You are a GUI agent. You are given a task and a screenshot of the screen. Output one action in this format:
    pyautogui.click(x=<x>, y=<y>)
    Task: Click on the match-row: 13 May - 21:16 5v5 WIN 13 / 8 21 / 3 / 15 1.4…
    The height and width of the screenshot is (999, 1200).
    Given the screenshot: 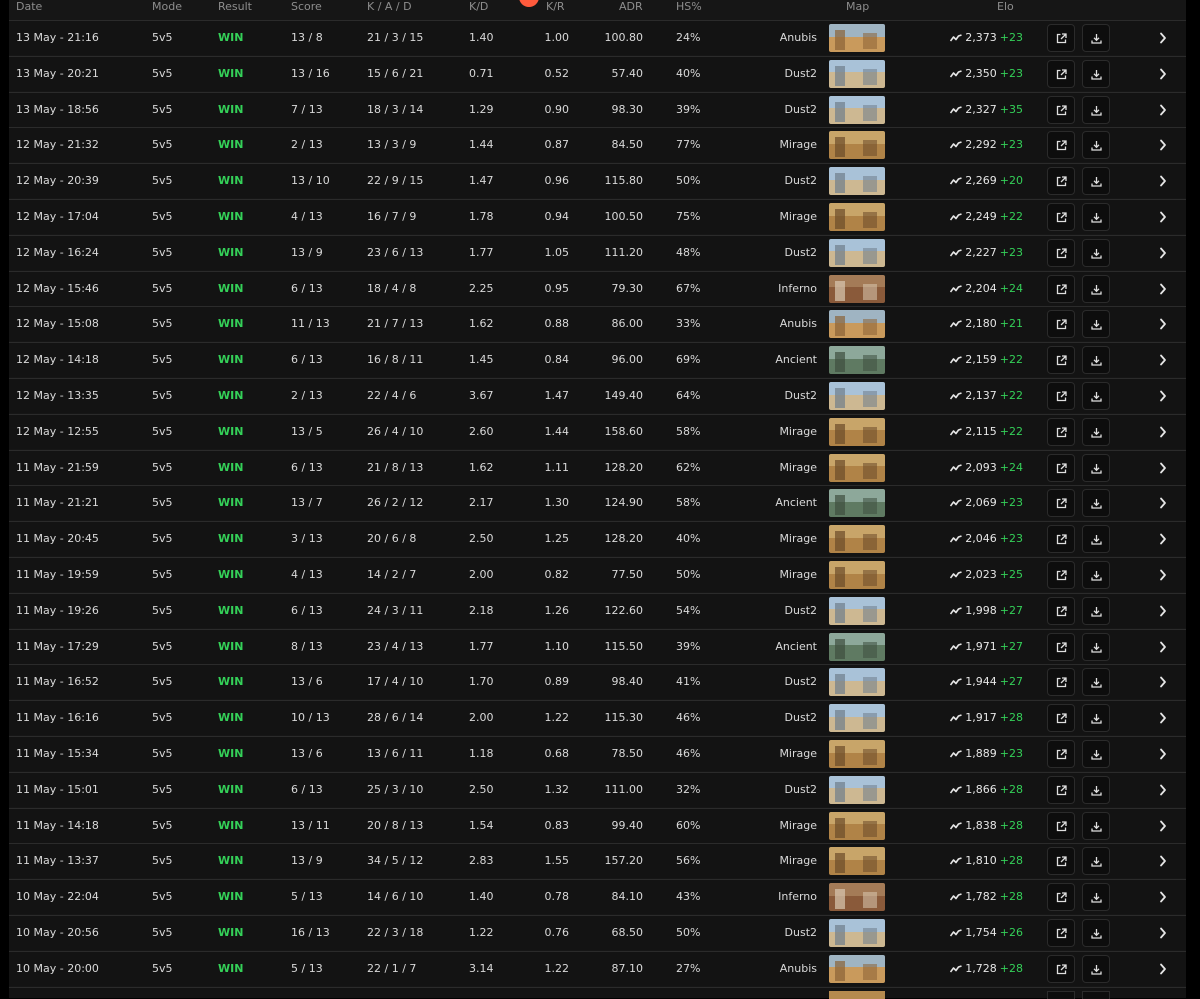 What is the action you would take?
    pyautogui.click(x=597, y=37)
    